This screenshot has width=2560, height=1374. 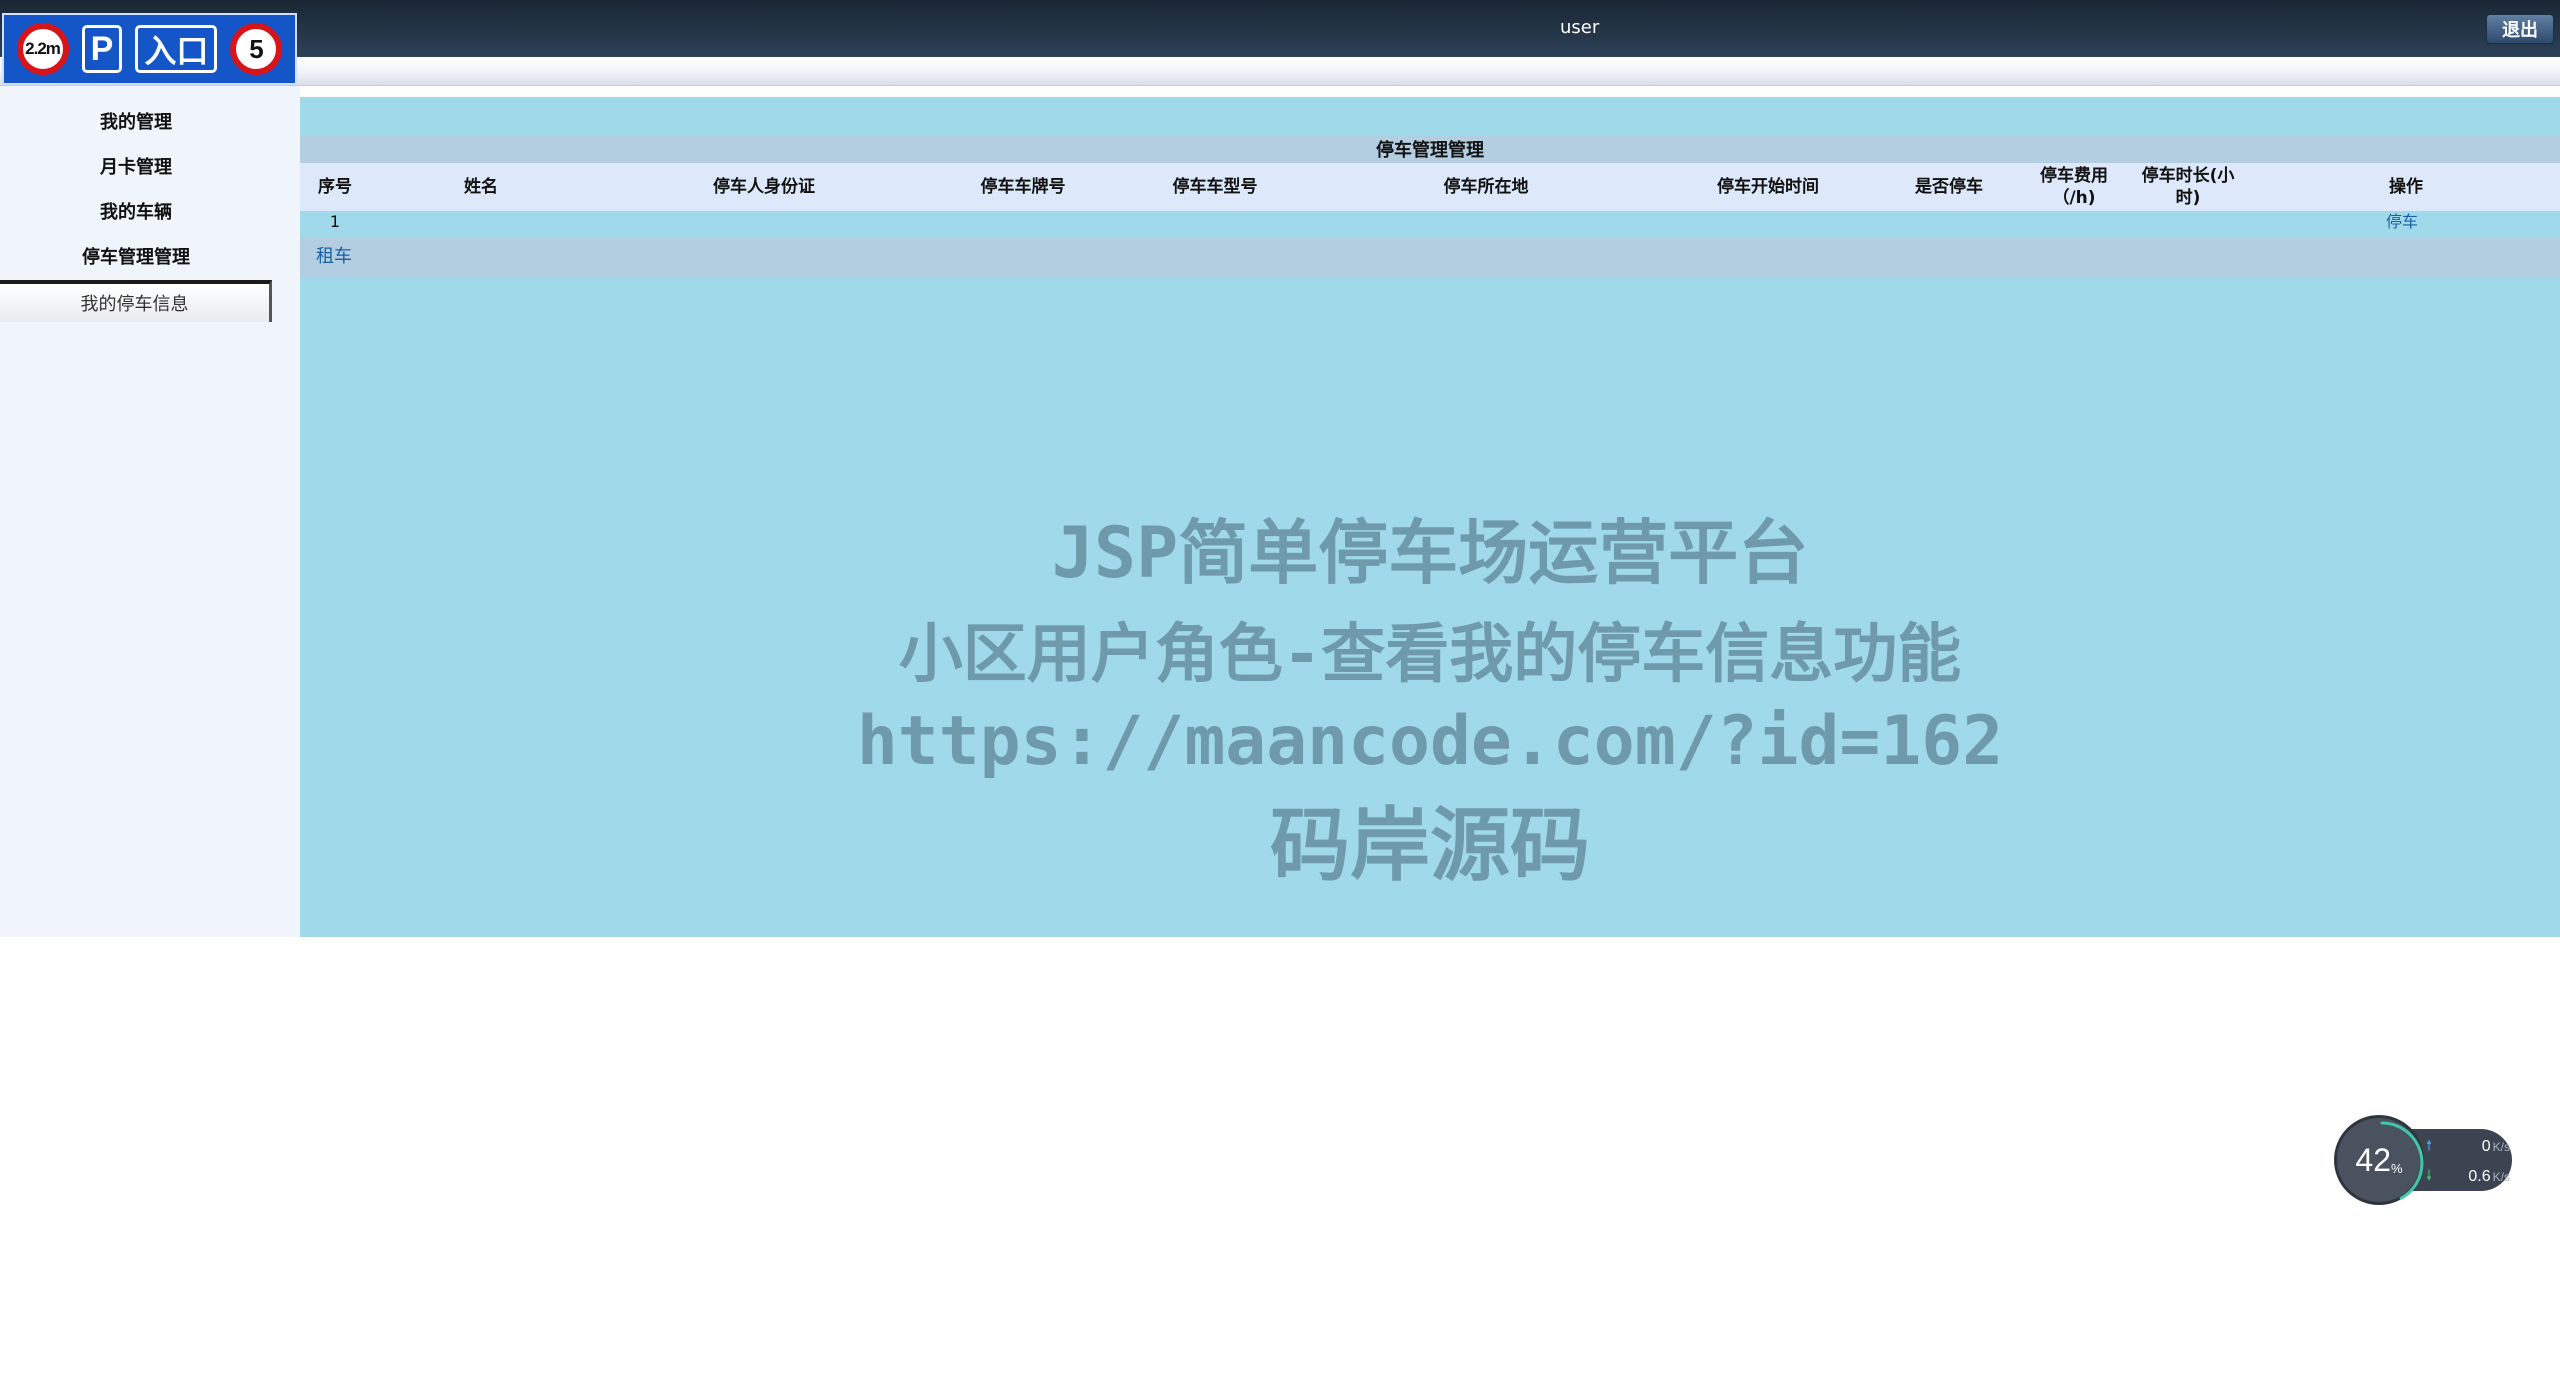 I want to click on column-header-fee: 停车费用（/h), so click(x=2074, y=187).